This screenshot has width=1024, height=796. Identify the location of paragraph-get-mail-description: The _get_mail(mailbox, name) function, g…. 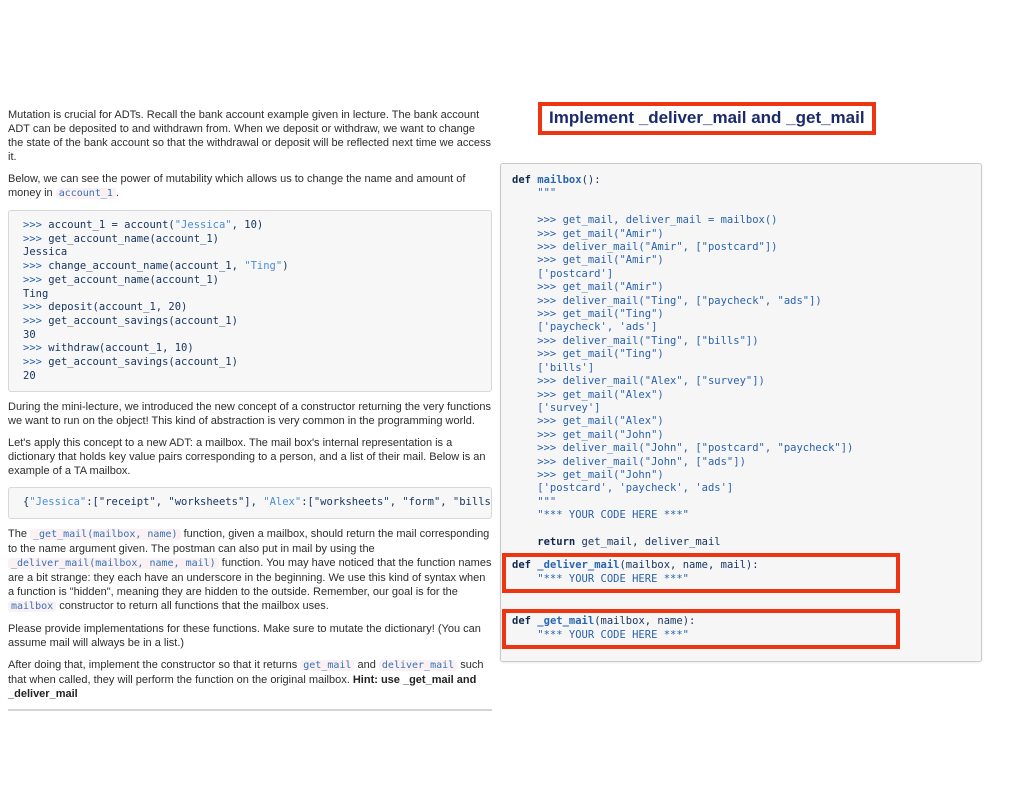
(250, 570).